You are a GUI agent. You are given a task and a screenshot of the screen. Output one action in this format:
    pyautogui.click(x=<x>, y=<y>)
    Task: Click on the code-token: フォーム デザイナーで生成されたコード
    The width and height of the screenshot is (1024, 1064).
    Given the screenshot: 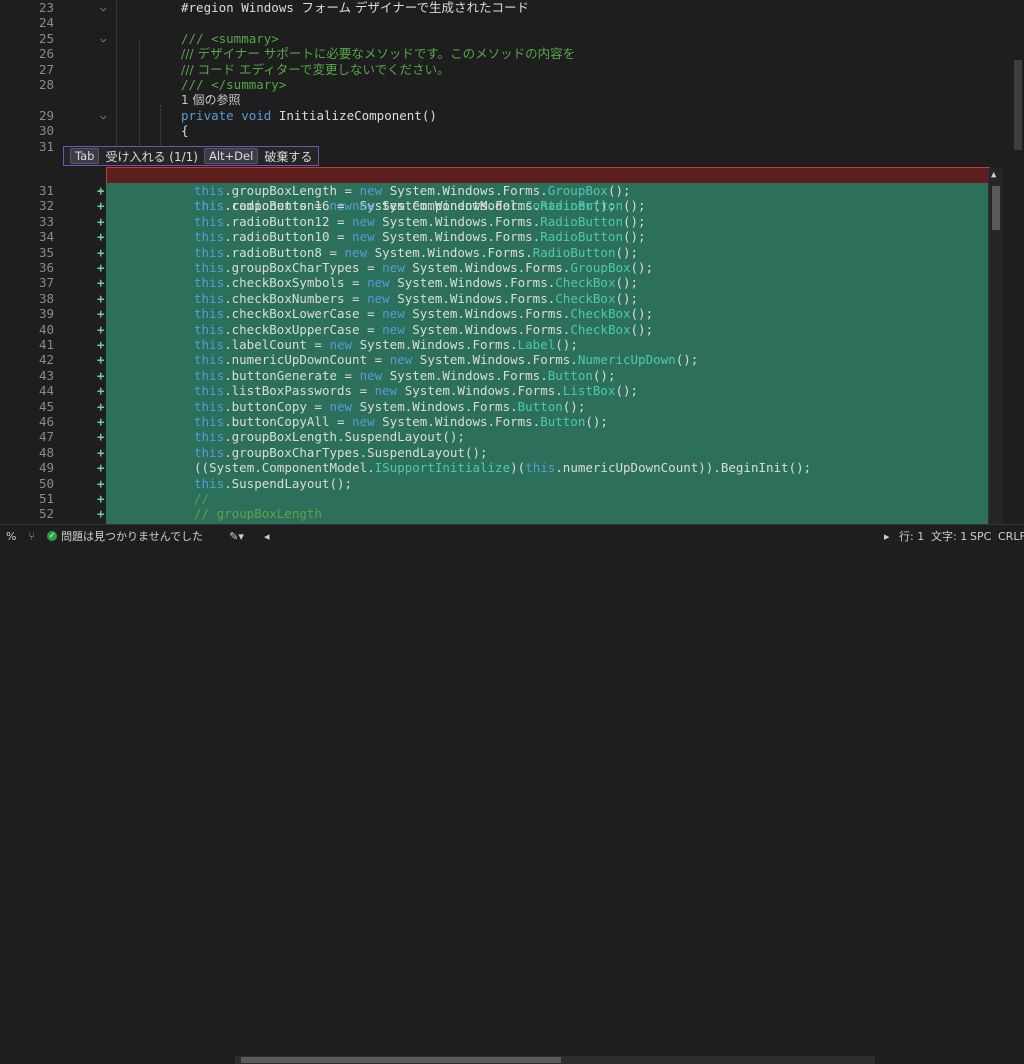 What is the action you would take?
    pyautogui.click(x=415, y=7)
    